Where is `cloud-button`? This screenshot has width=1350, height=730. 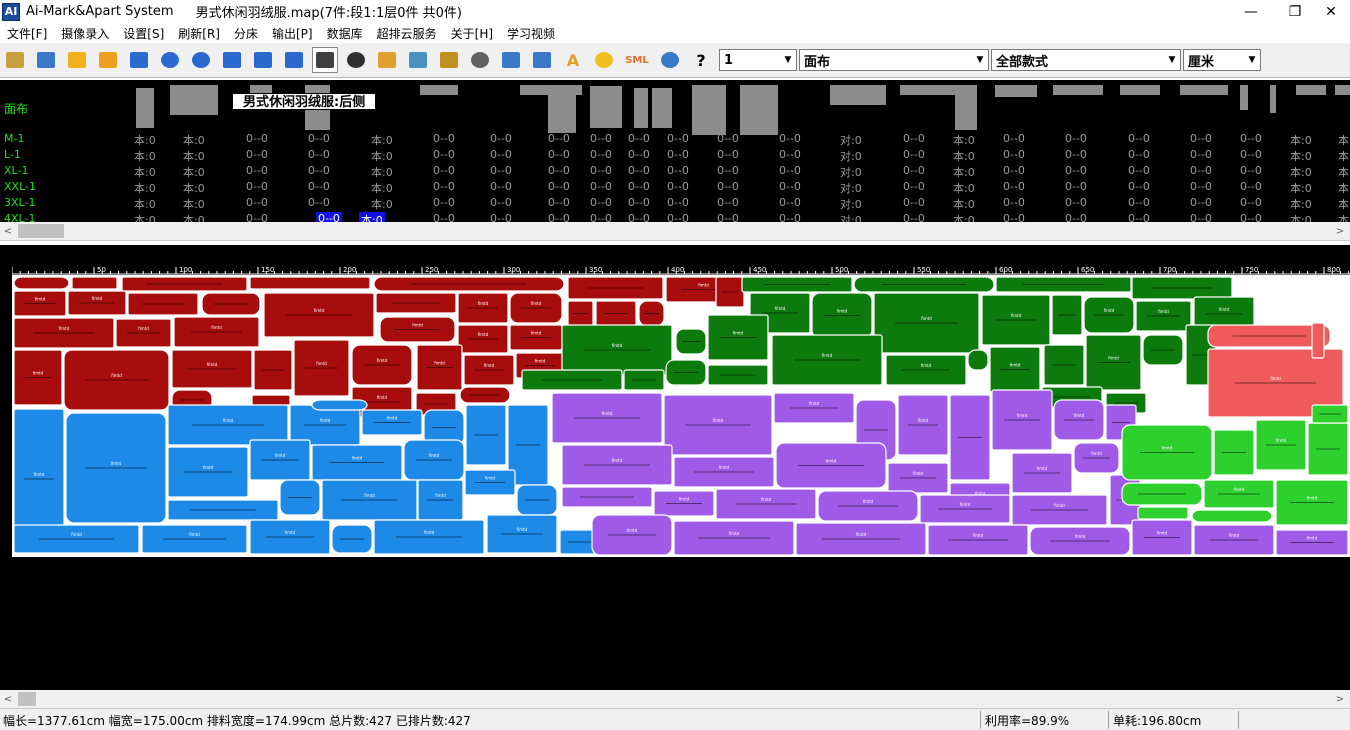 cloud-button is located at coordinates (542, 60).